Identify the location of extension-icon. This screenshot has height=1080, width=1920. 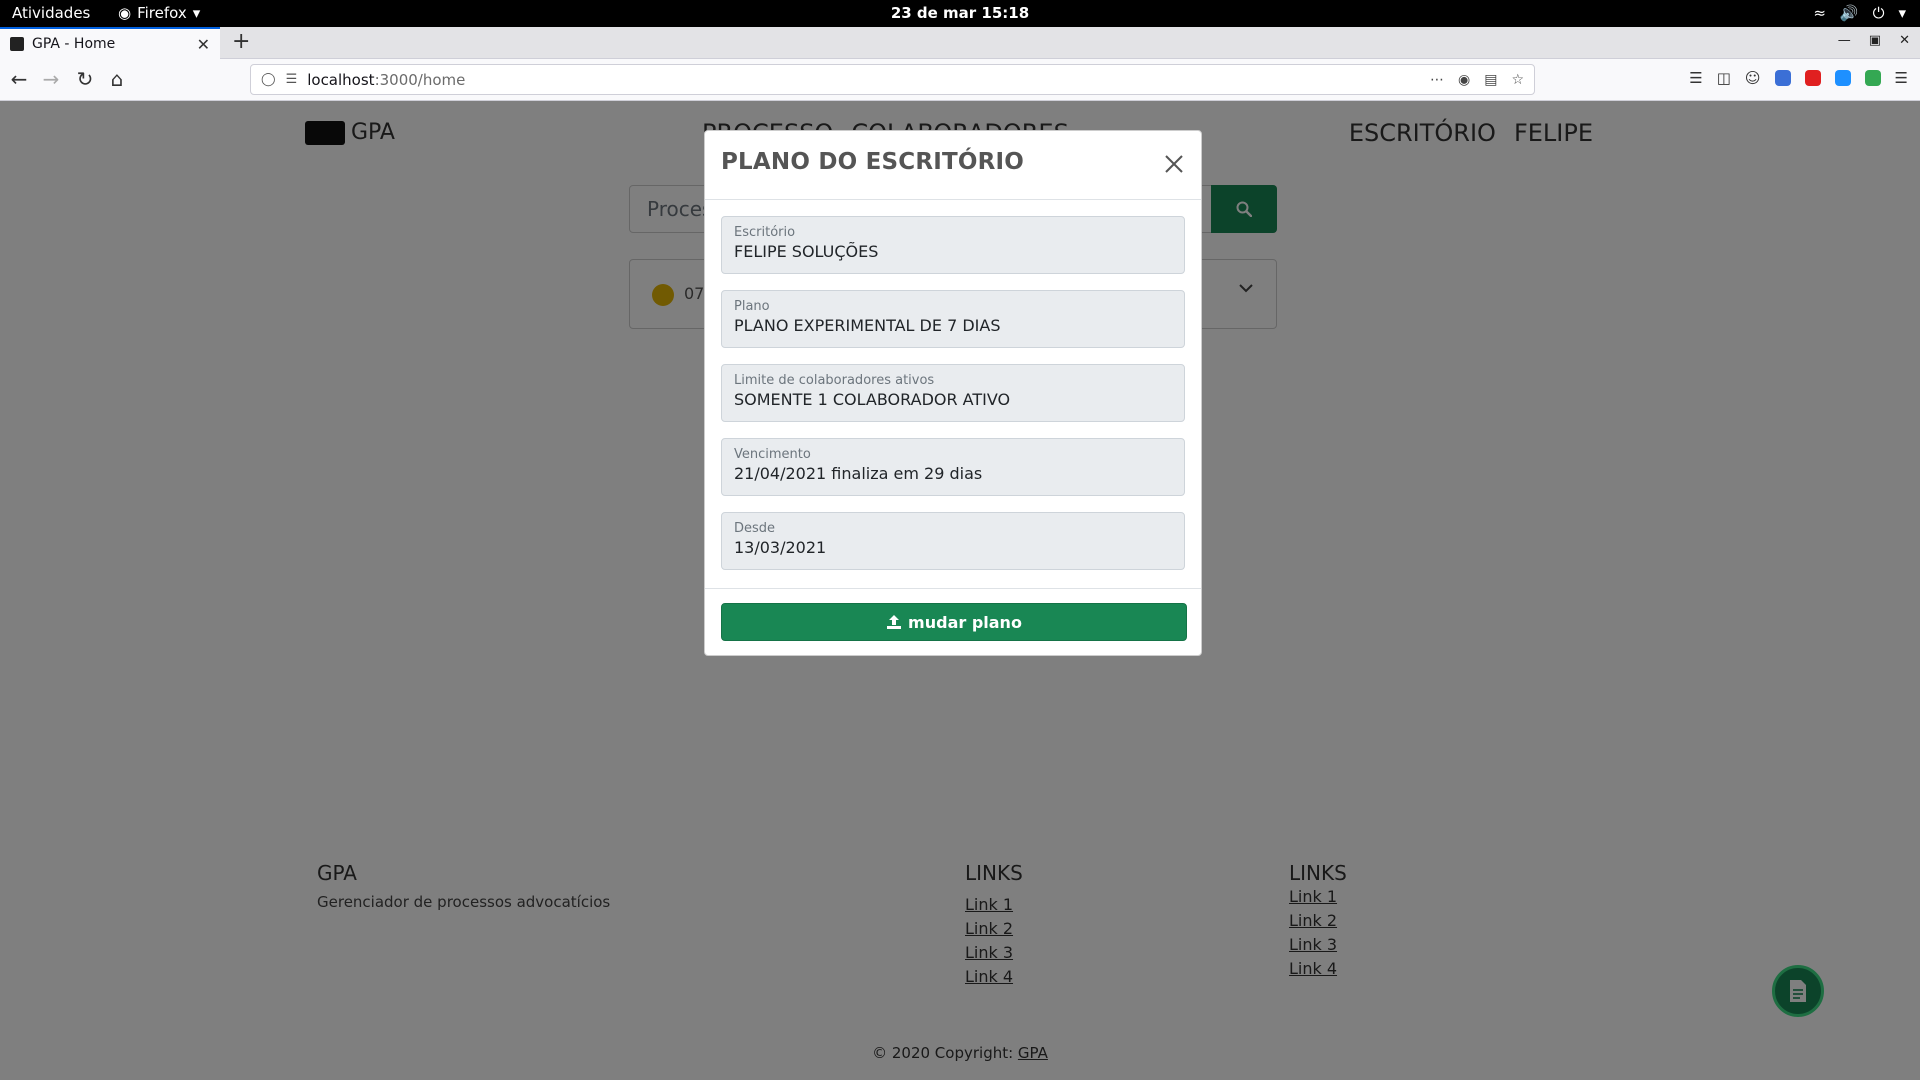
(1842, 78).